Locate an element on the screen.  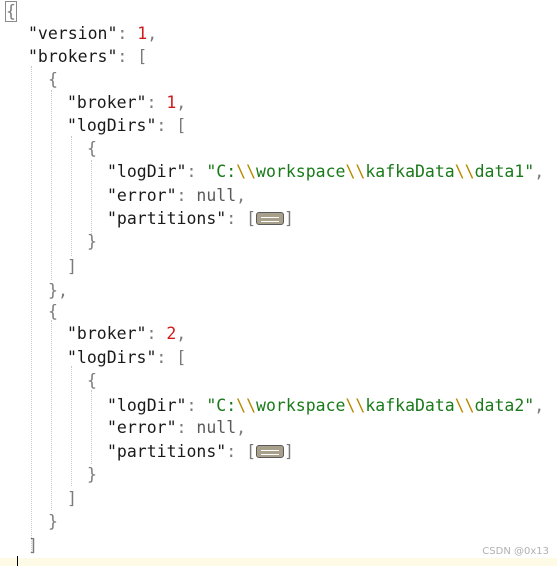
logdir-part: data1" is located at coordinates (504, 171).